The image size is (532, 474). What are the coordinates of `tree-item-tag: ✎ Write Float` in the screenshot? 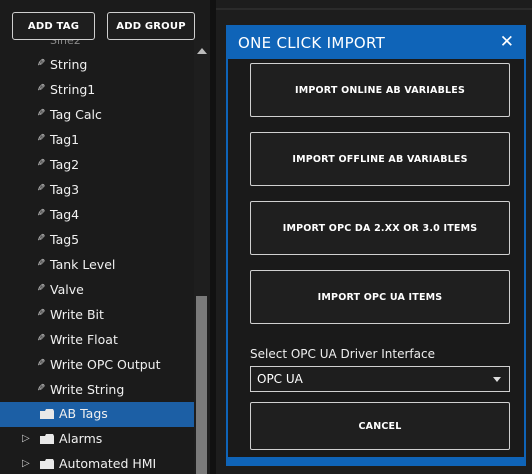 It's located at (97, 340).